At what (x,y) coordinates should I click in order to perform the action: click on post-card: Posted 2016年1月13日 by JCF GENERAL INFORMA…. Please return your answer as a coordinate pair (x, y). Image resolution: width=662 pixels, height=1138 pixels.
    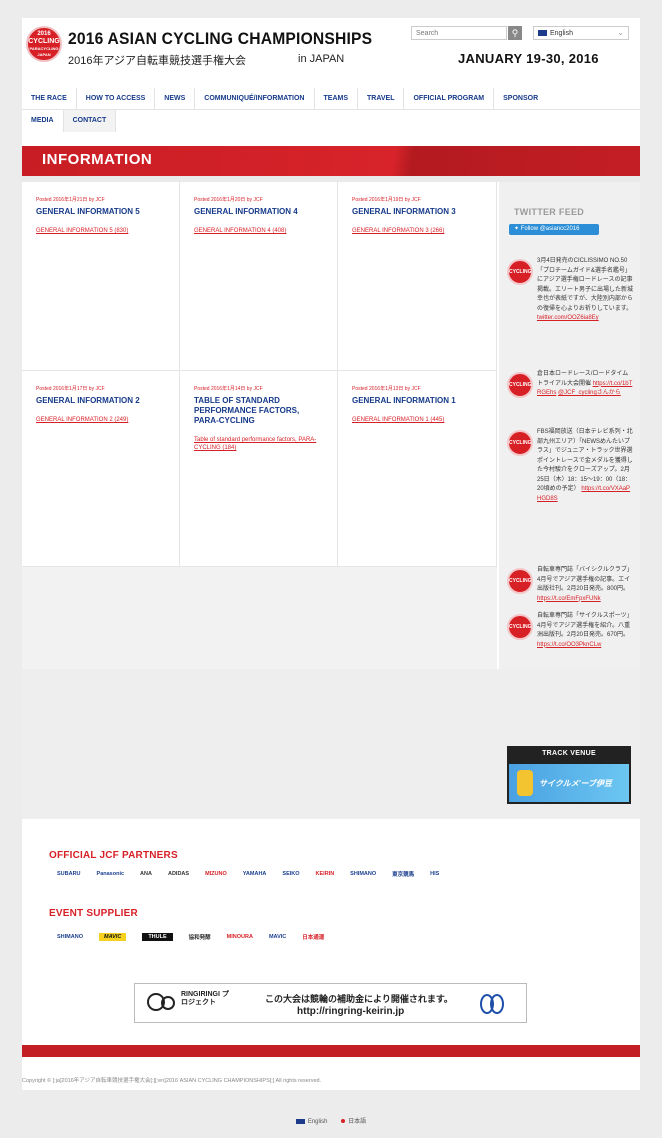
    Looking at the image, I should click on (417, 469).